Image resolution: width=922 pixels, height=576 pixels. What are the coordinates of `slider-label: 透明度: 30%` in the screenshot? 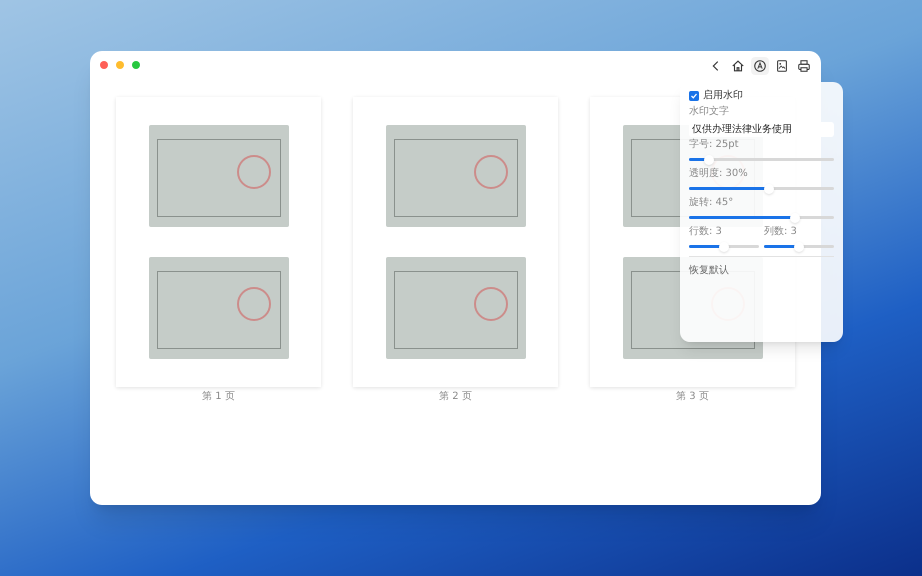 It's located at (719, 174).